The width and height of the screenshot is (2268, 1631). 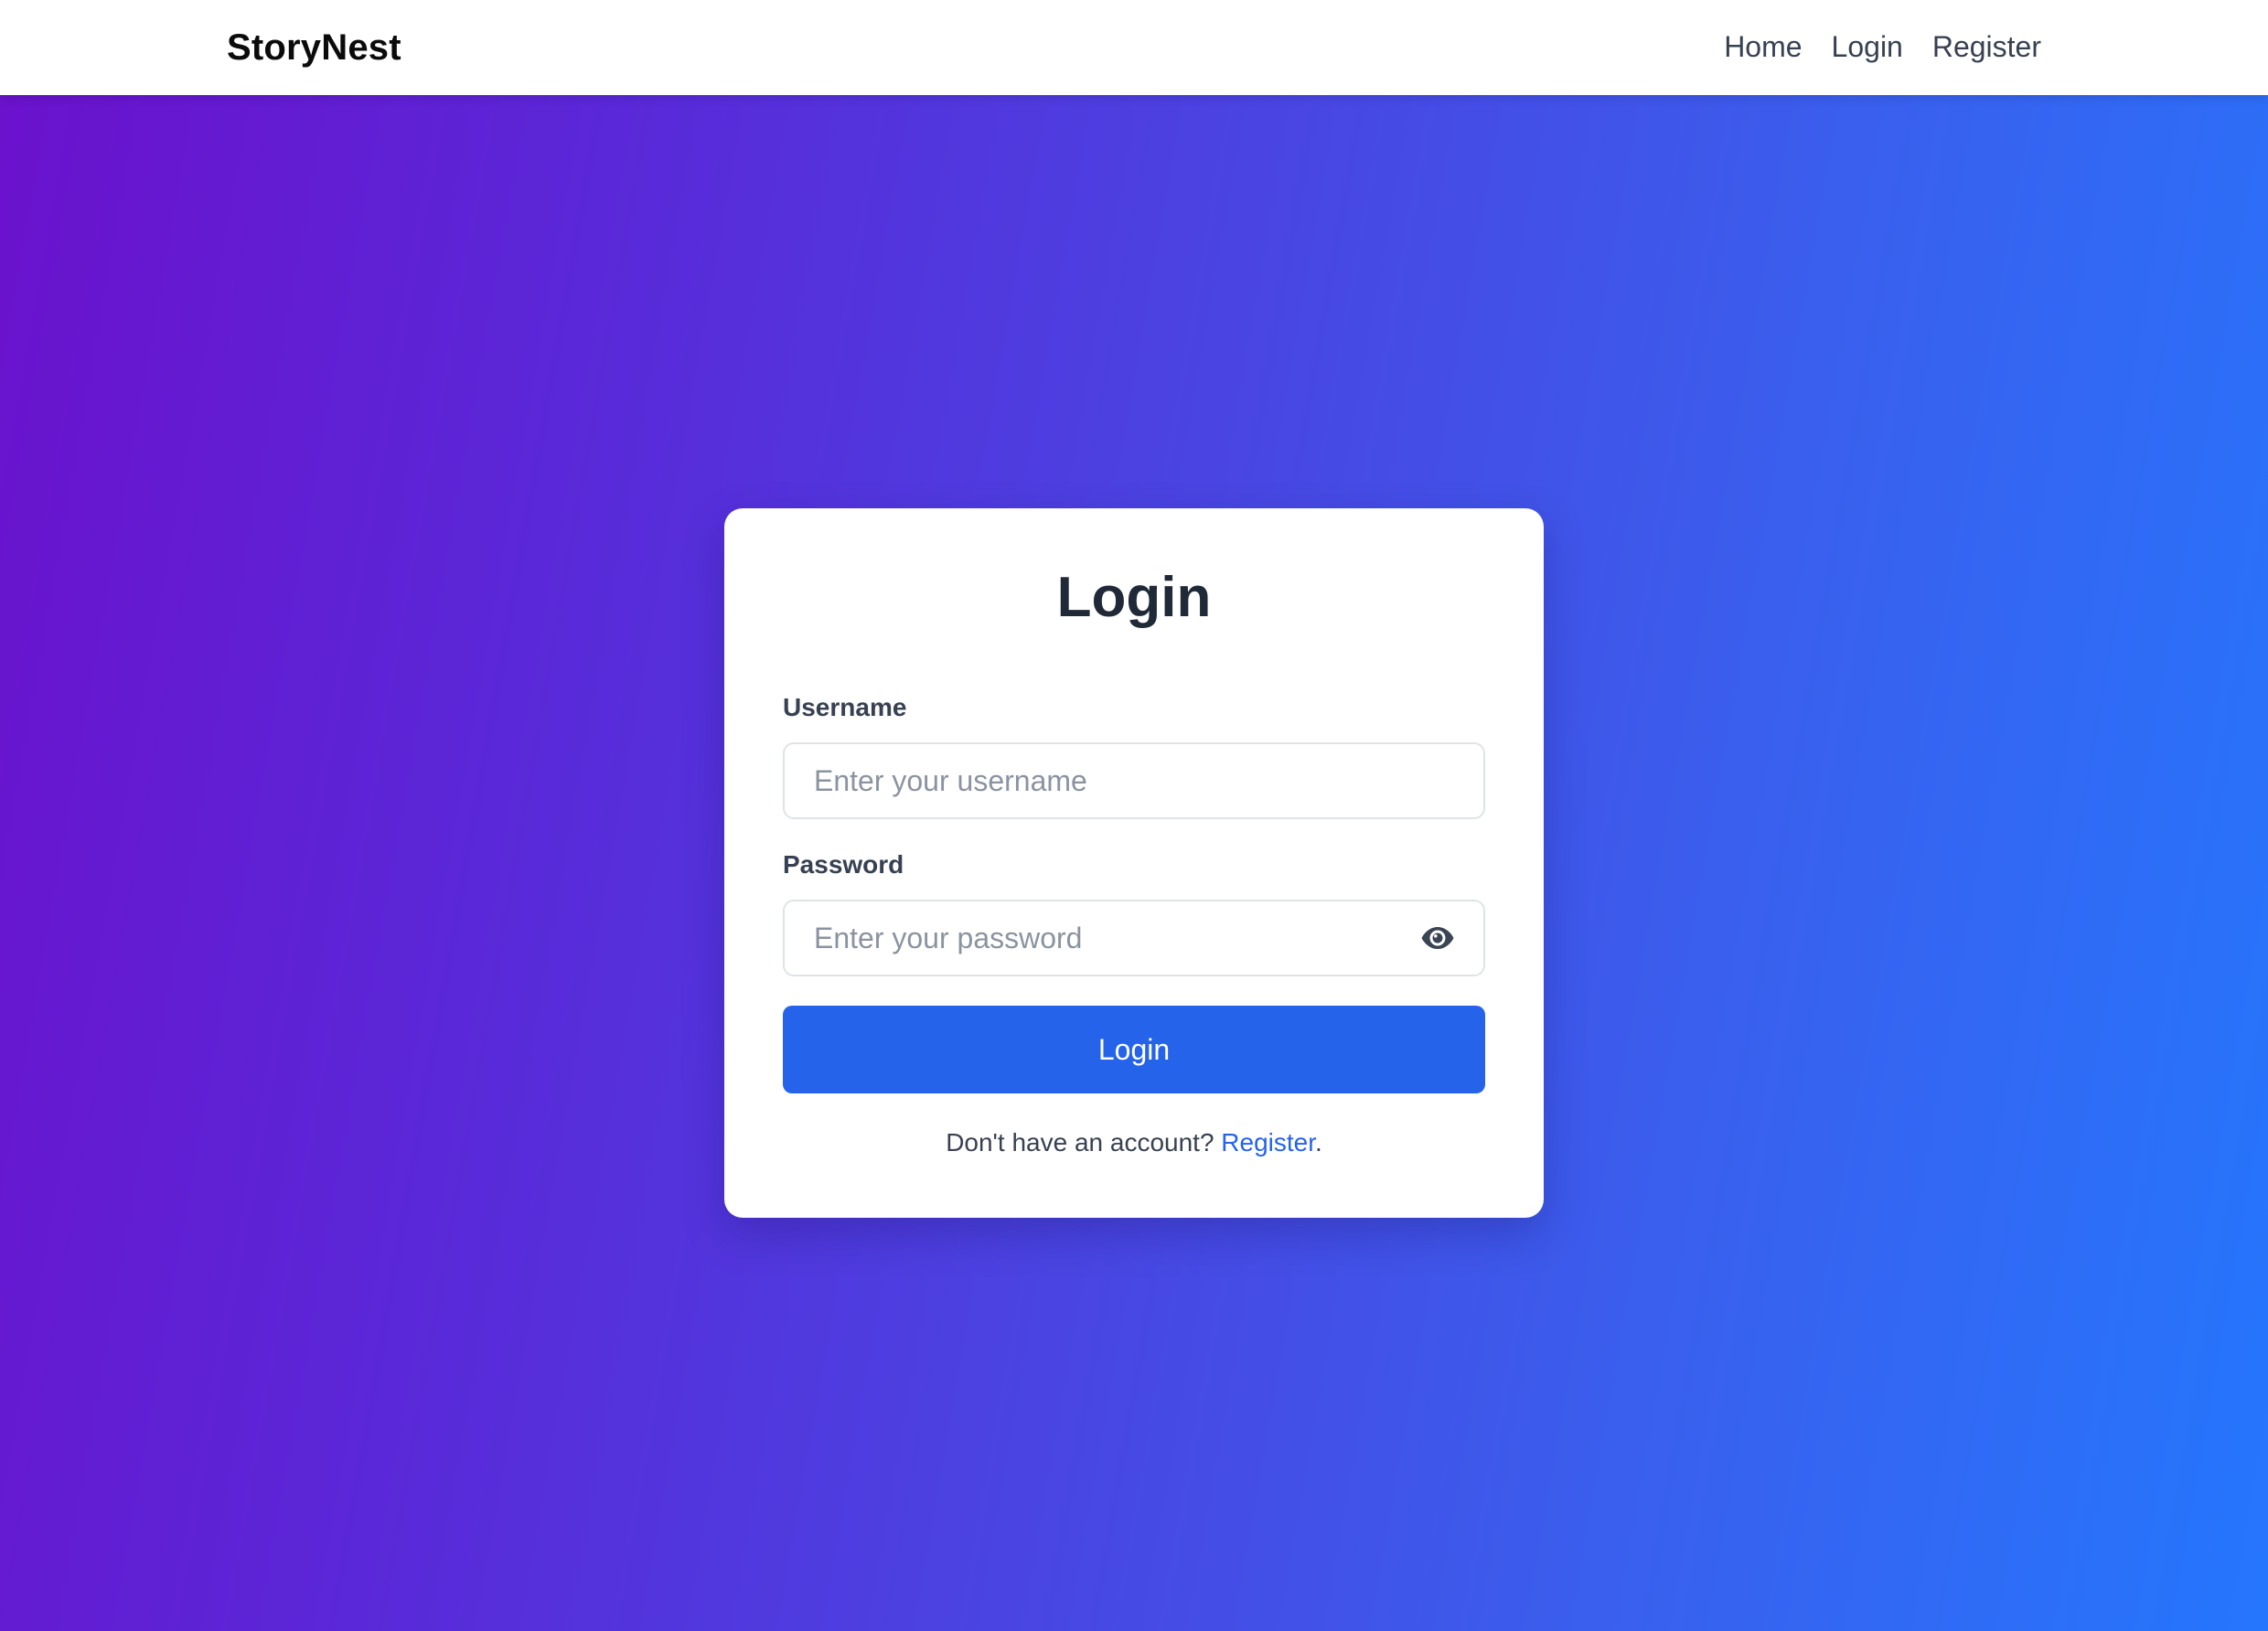 I want to click on brand-logo-text: StoryNest, so click(x=314, y=47).